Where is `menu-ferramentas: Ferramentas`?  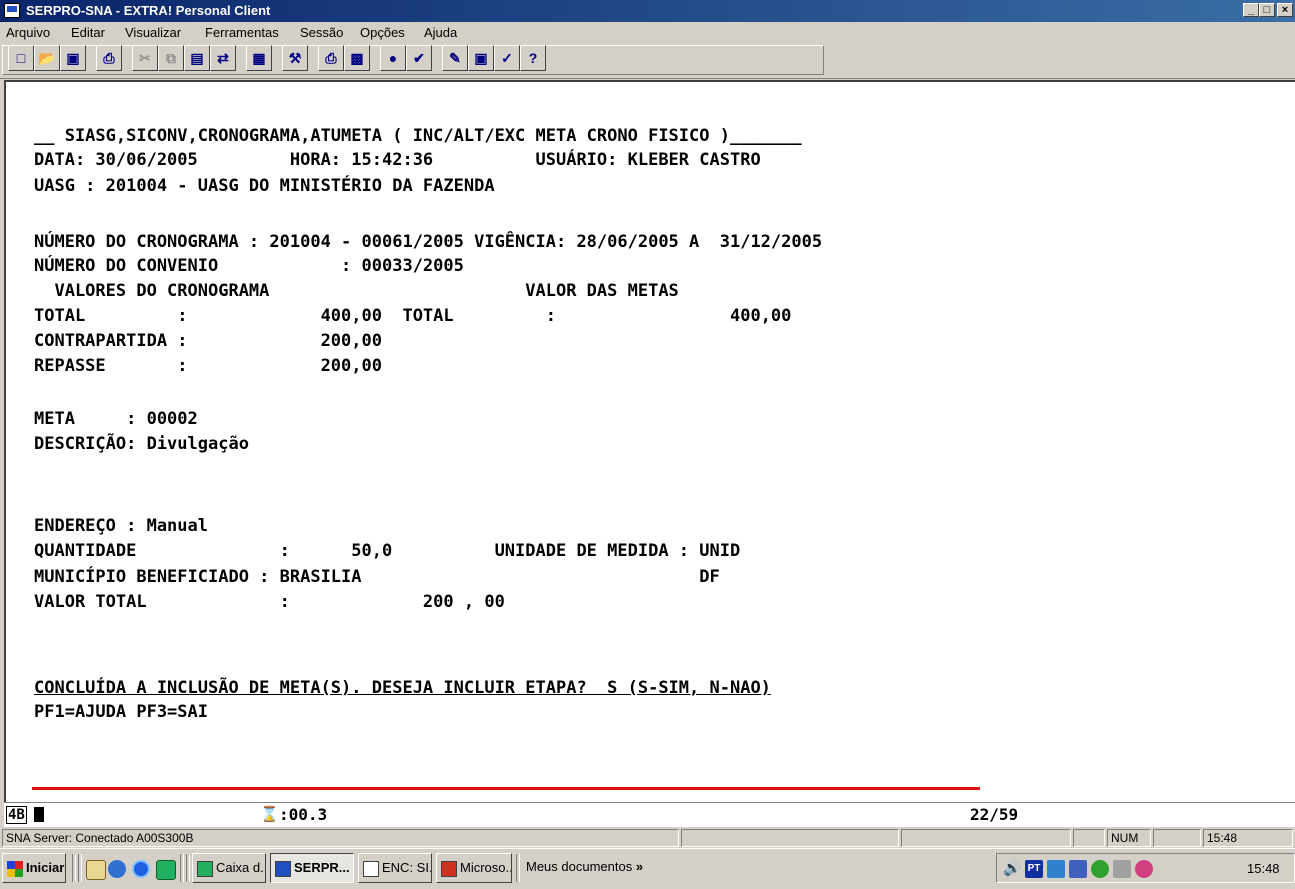
menu-ferramentas: Ferramentas is located at coordinates (242, 32).